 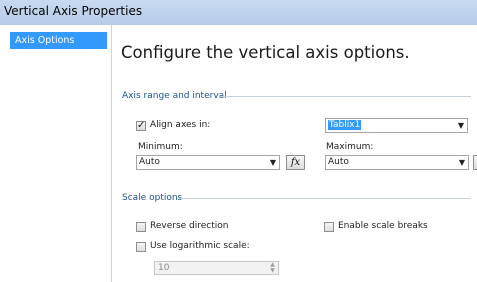 I want to click on sidebar-item-axis-options: Axis Options, so click(x=58, y=40).